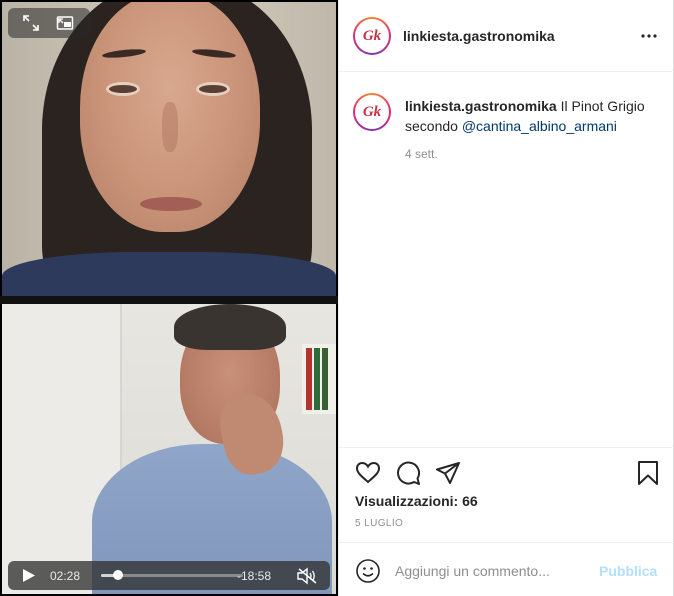 The width and height of the screenshot is (674, 596). What do you see at coordinates (506, 472) in the screenshot?
I see `post-actions` at bounding box center [506, 472].